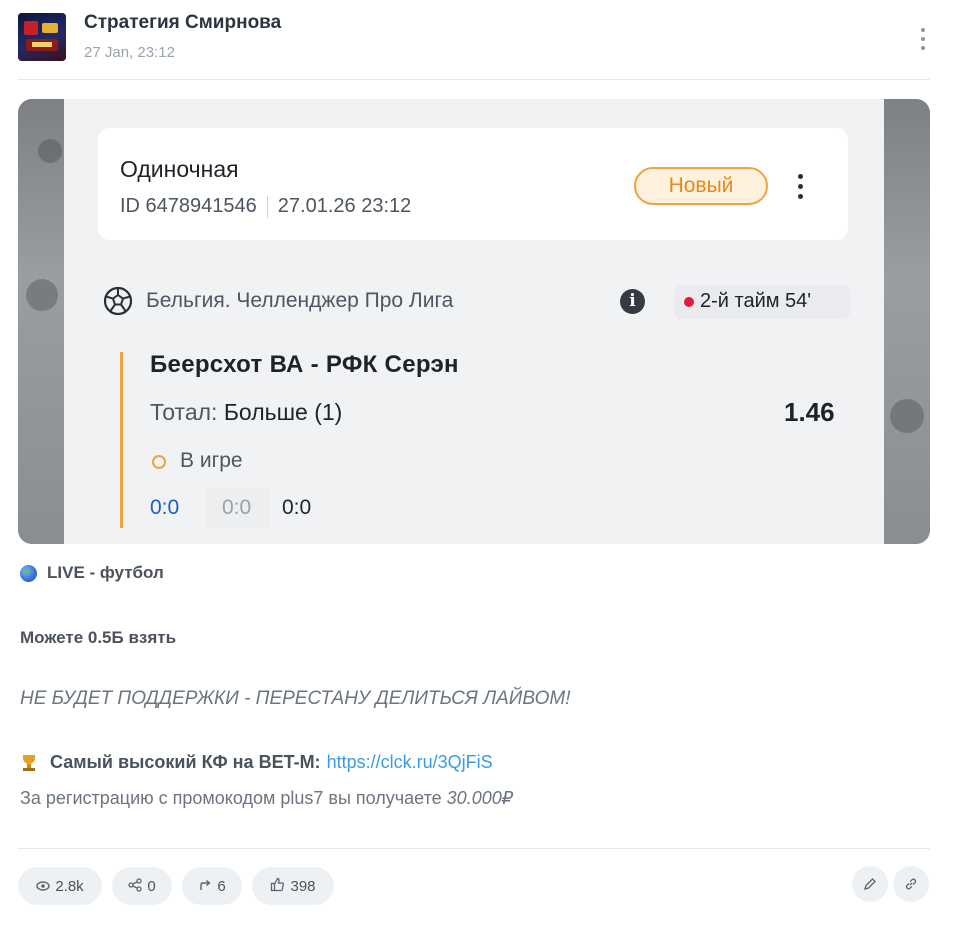 Image resolution: width=958 pixels, height=926 pixels. Describe the element at coordinates (29, 763) in the screenshot. I see `trophy-icon` at that location.